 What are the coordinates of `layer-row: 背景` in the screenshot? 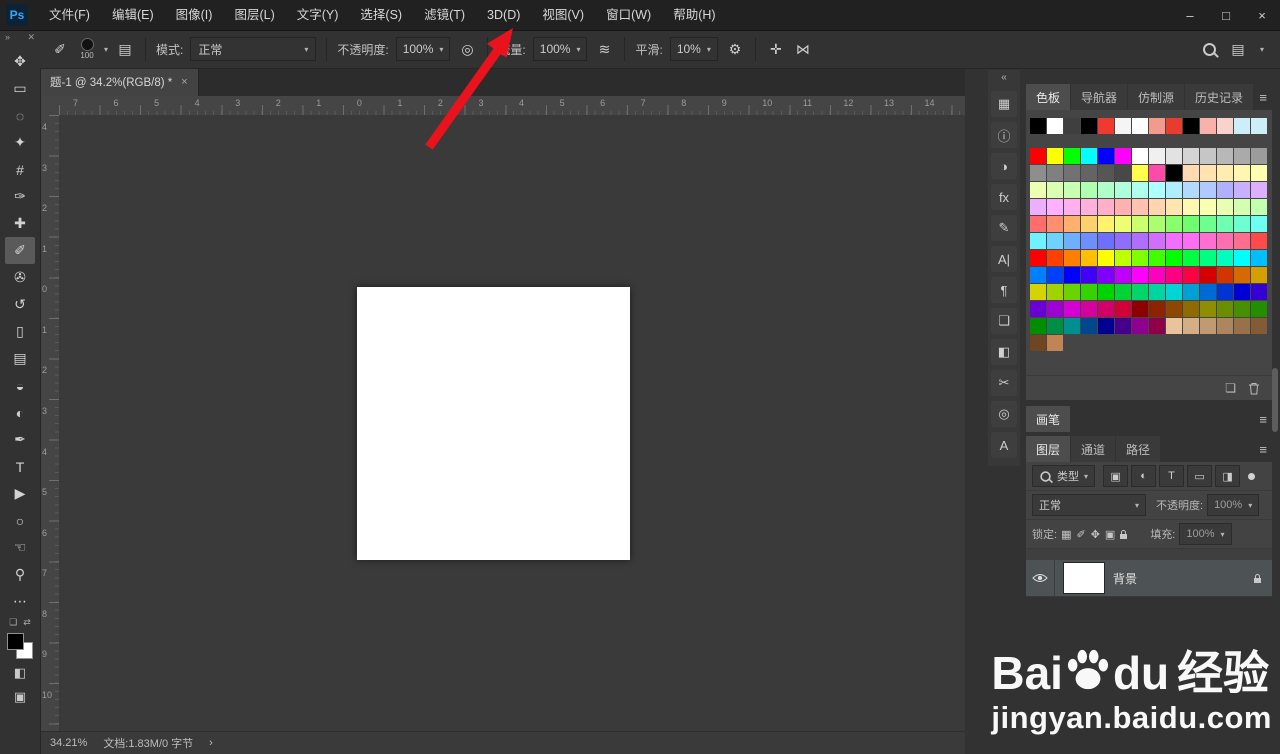 It's located at (1149, 578).